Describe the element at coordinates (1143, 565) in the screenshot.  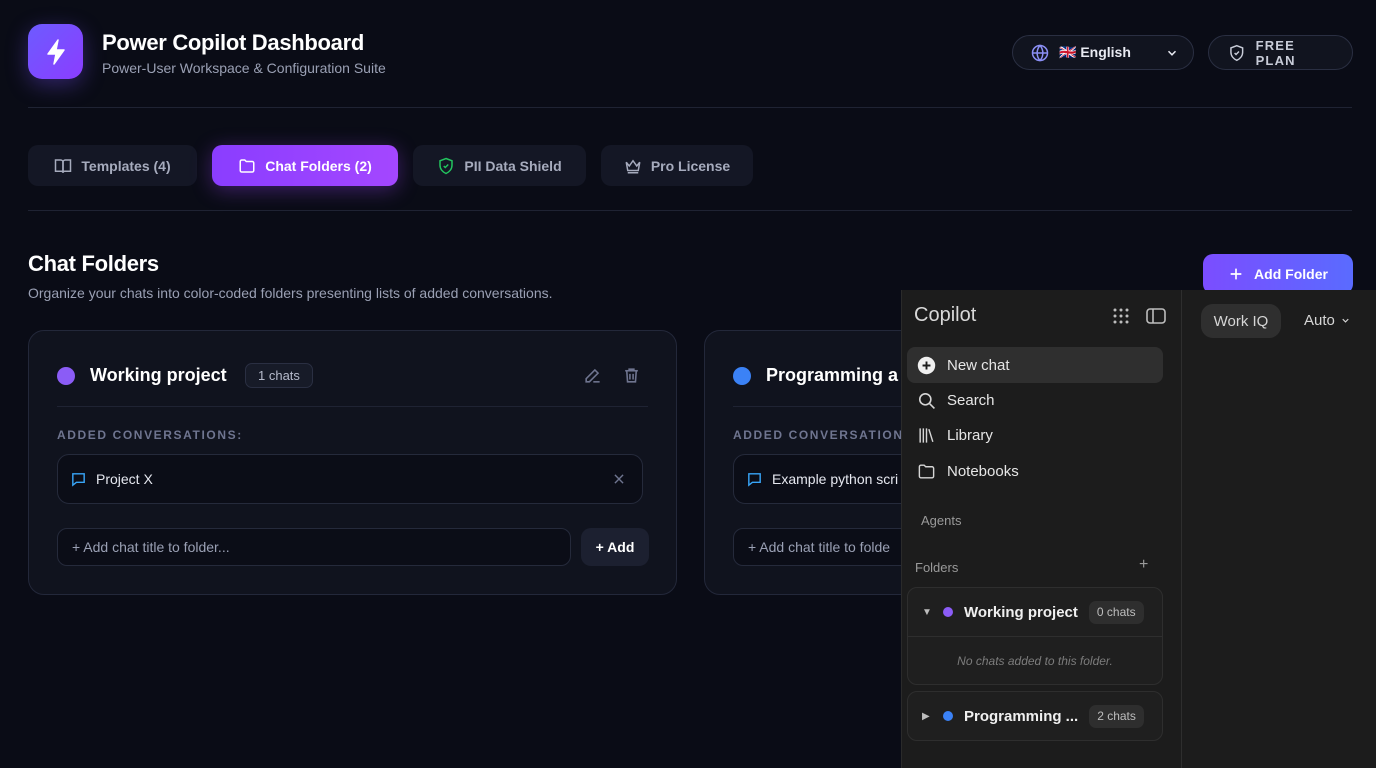
I see `add-folder-plus-icon: +` at that location.